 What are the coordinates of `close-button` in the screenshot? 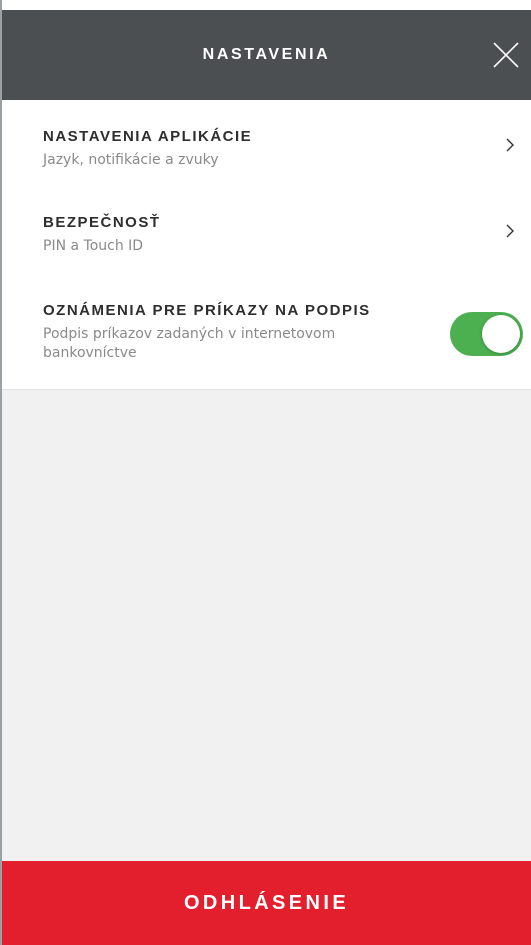 It's located at (506, 55).